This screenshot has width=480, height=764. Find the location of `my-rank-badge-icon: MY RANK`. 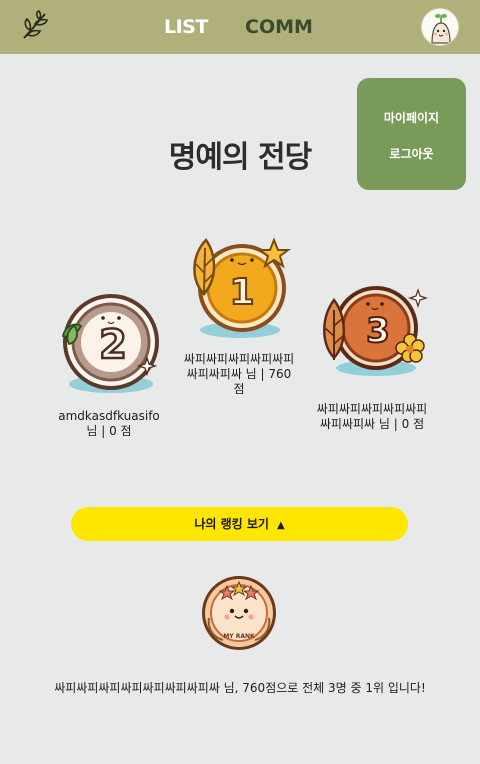

my-rank-badge-icon: MY RANK is located at coordinates (239, 613).